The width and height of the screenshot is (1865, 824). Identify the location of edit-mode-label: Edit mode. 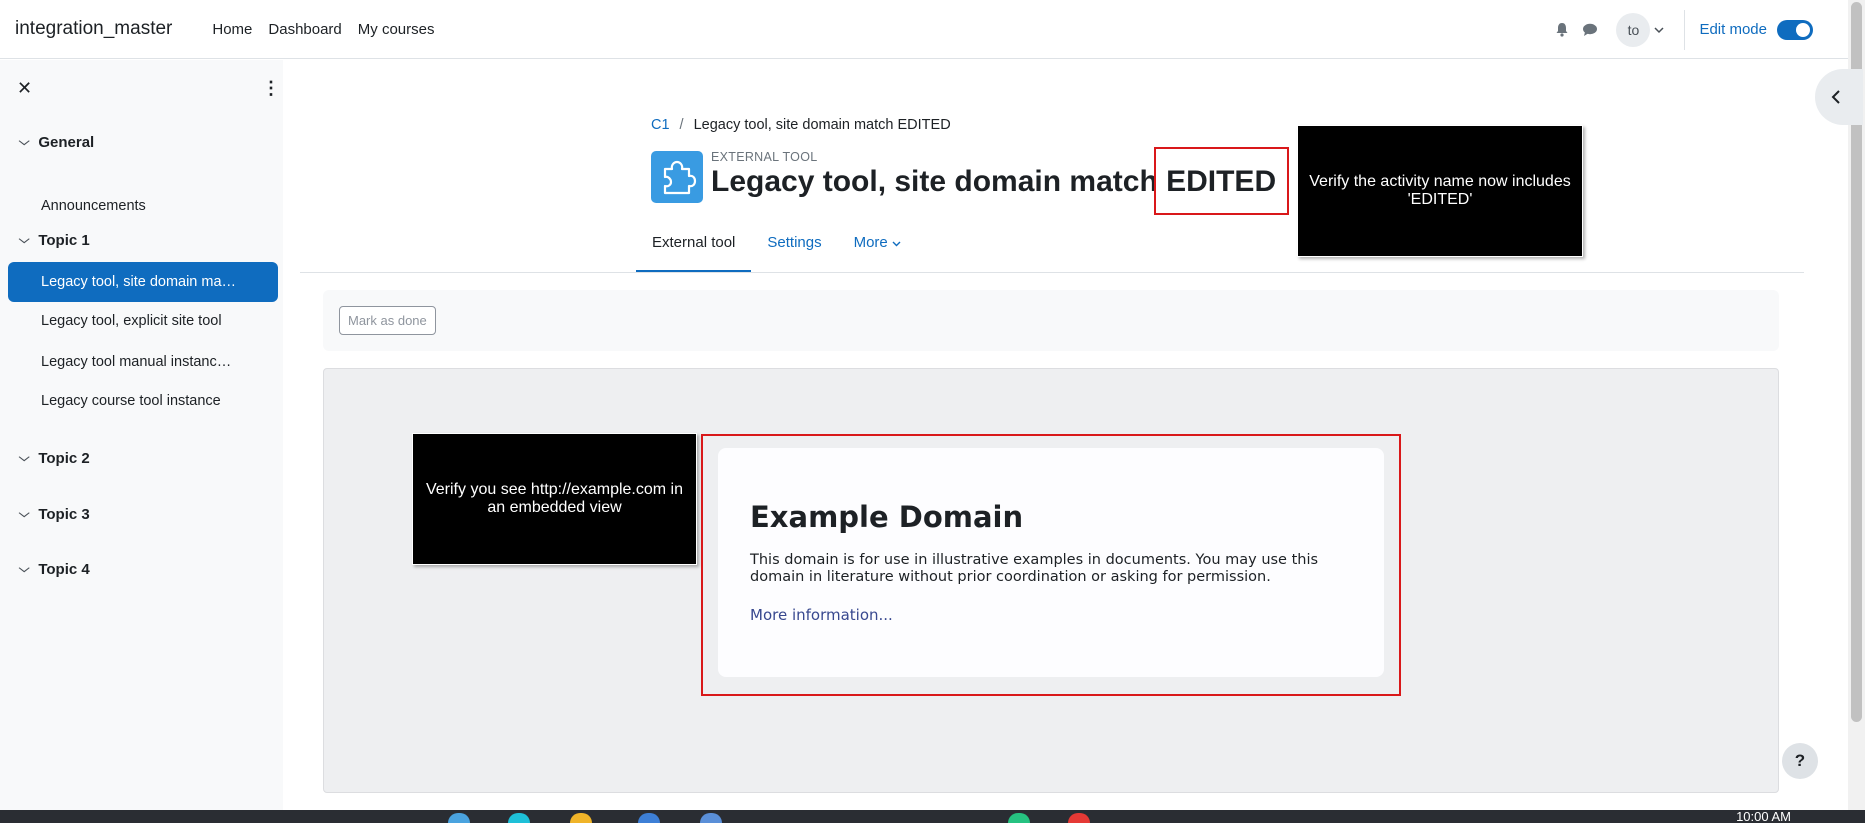
(1733, 29).